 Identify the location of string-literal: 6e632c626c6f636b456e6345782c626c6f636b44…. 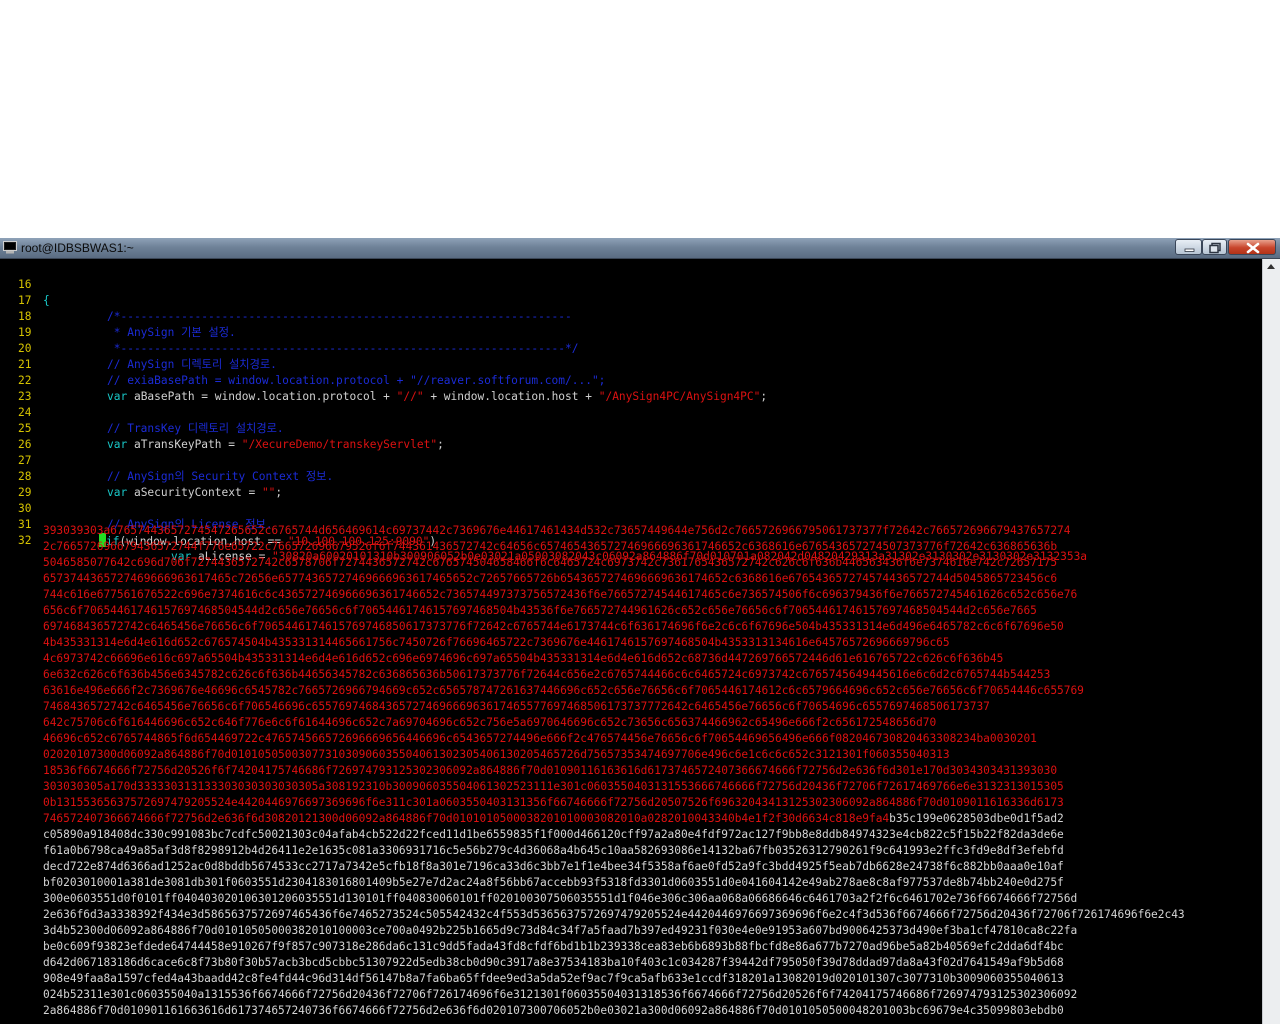
(547, 674).